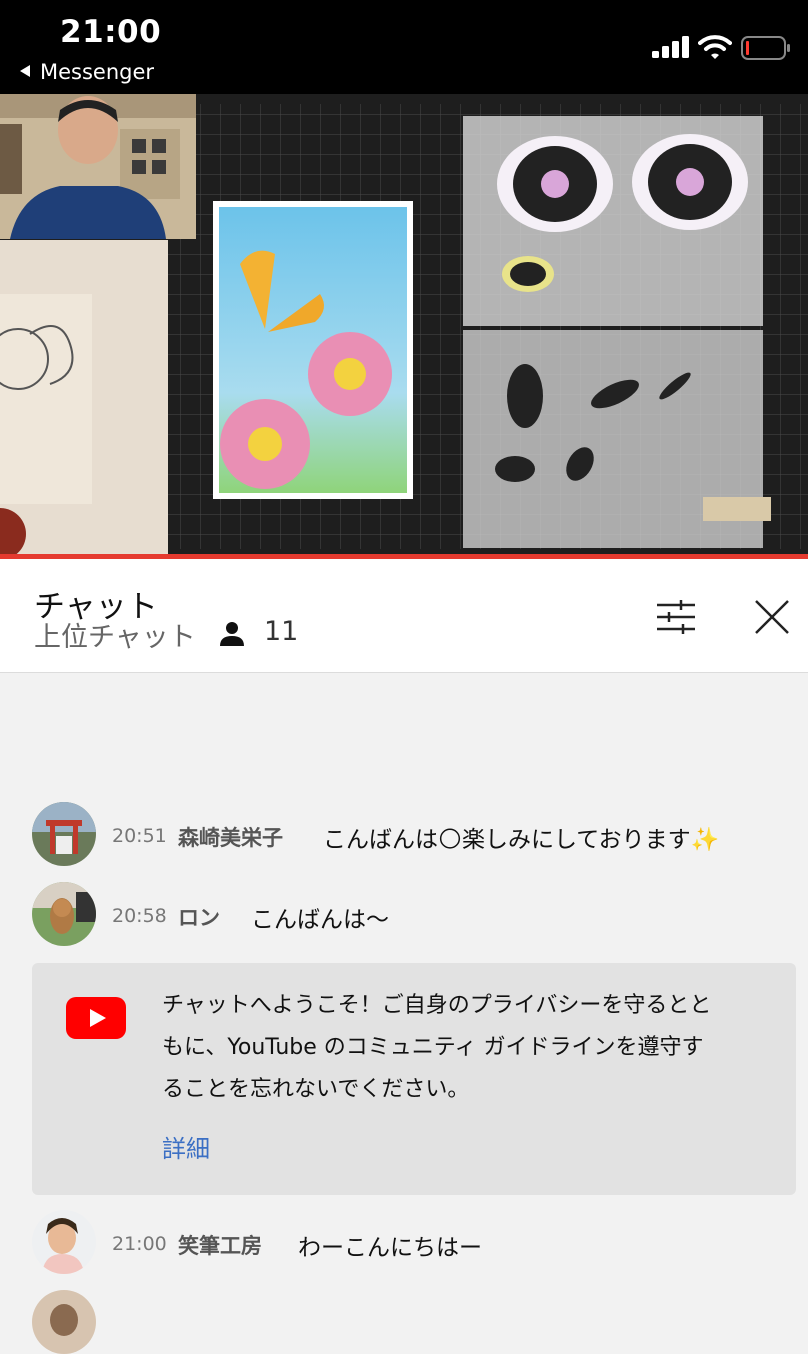 The width and height of the screenshot is (808, 1354). I want to click on message-time: 20:58, so click(139, 916).